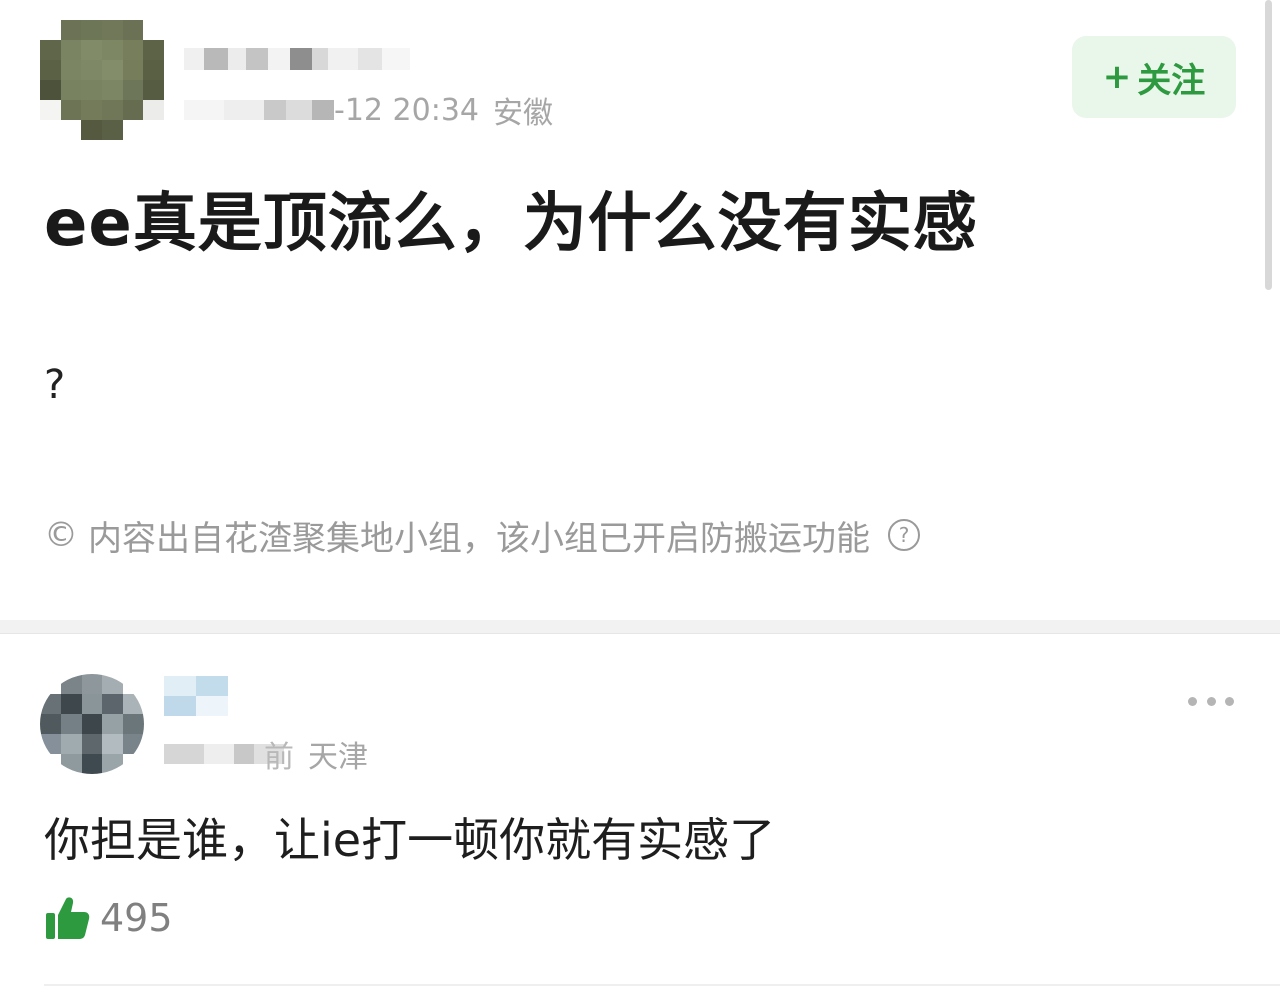 The height and width of the screenshot is (990, 1280). I want to click on copyright-icon: ©, so click(61, 535).